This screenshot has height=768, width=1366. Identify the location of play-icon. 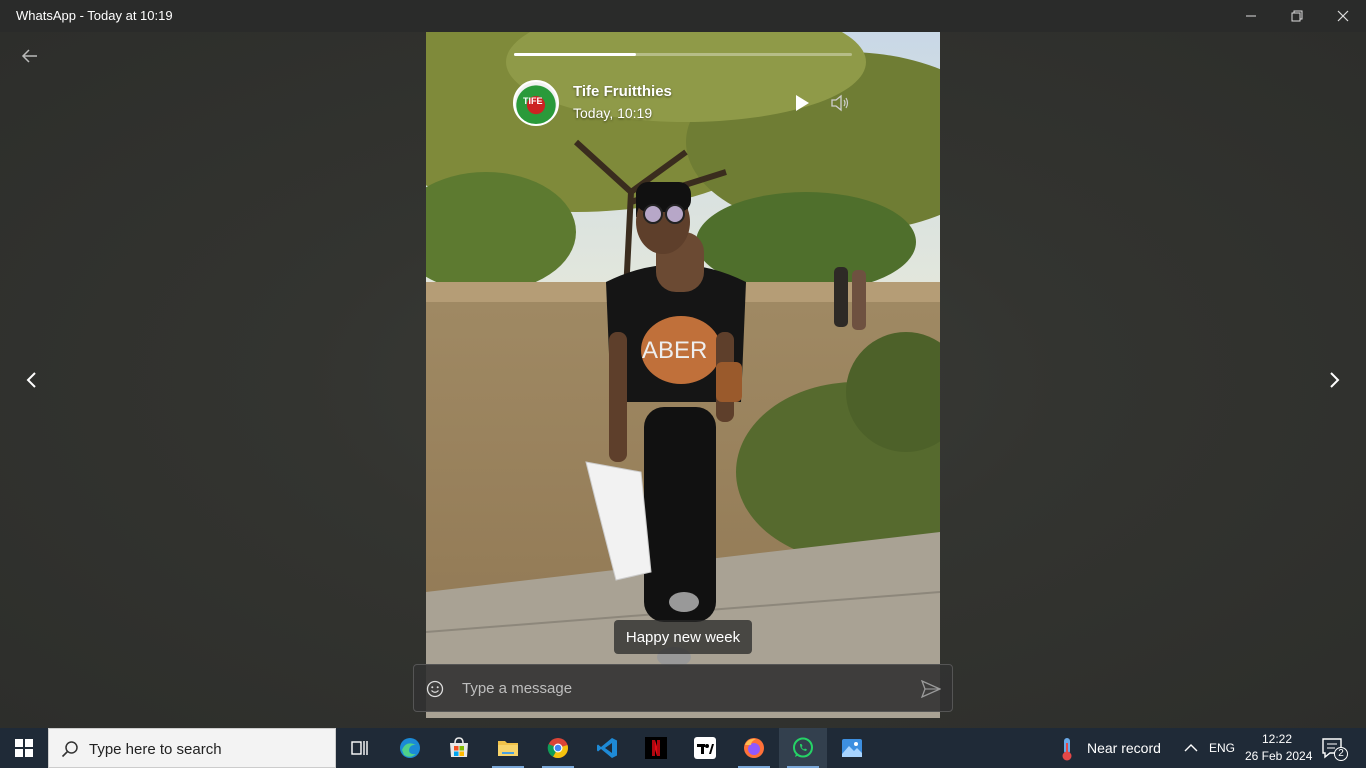
(802, 103).